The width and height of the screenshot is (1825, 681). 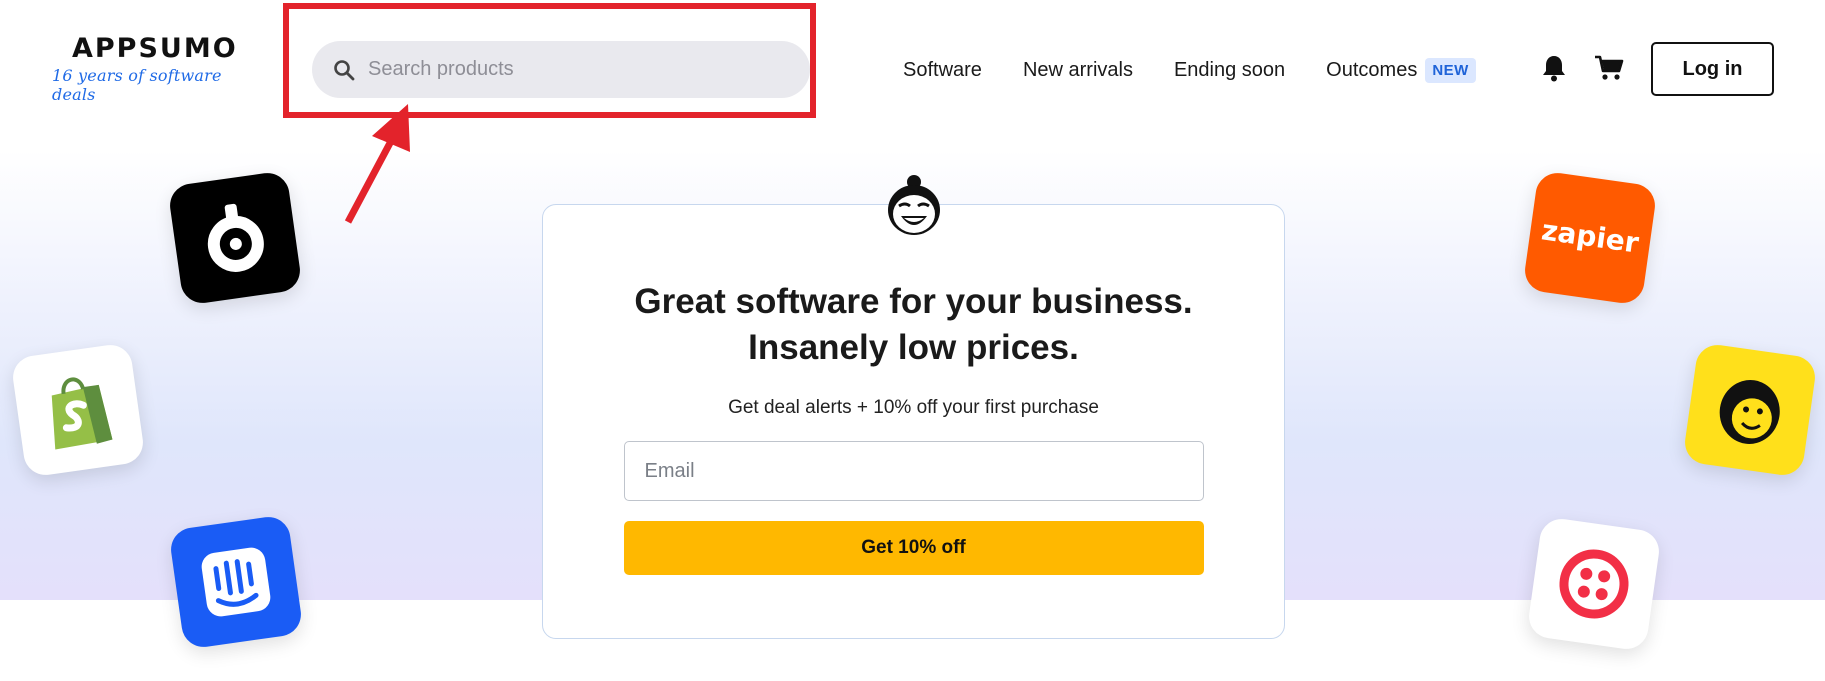 I want to click on record-app-icon, so click(x=235, y=237).